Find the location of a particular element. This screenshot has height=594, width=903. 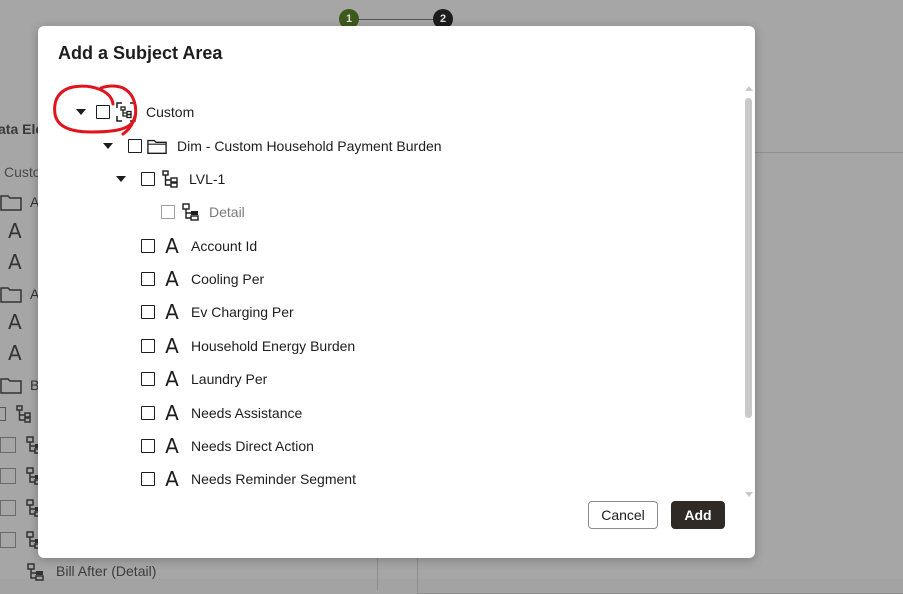

data-elements-title: ata Ele is located at coordinates (22, 129).